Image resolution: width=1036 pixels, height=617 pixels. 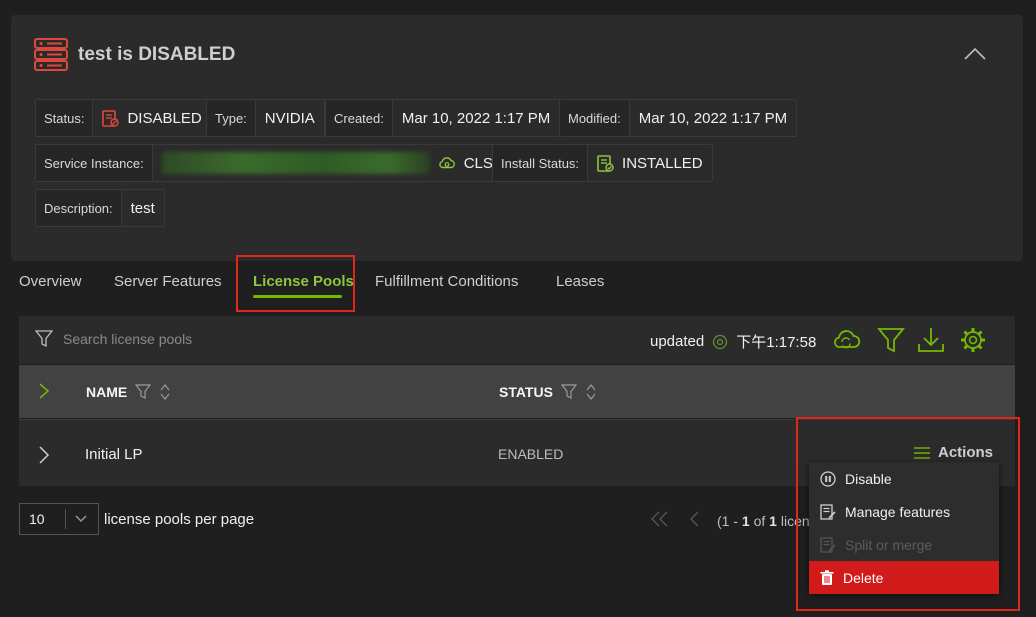 I want to click on type-value: NVIDIA, so click(x=289, y=118).